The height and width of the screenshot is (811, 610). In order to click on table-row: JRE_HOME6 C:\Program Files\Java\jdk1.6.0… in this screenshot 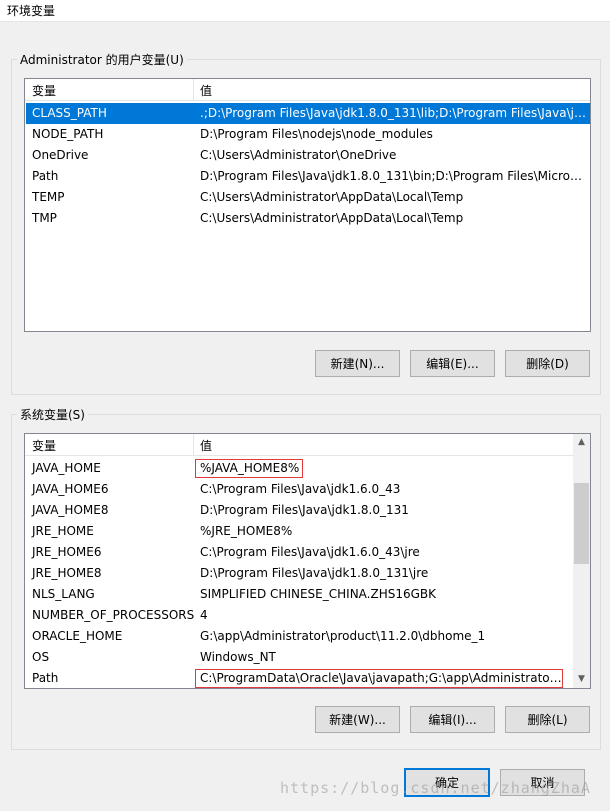, I will do `click(299, 552)`.